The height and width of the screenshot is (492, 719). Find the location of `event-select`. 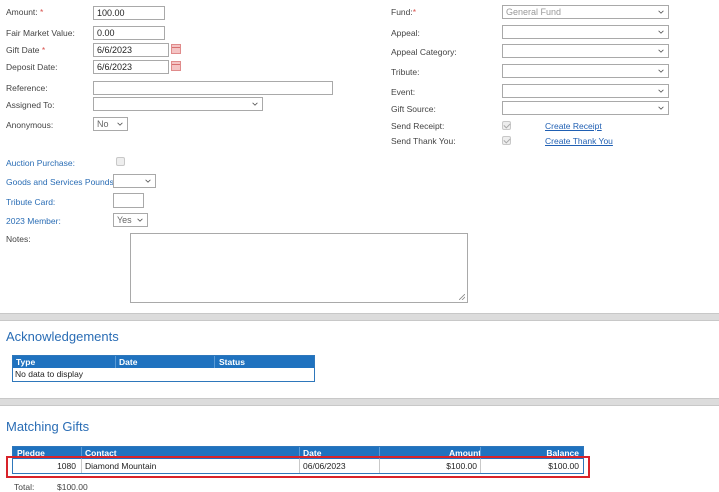

event-select is located at coordinates (585, 91).